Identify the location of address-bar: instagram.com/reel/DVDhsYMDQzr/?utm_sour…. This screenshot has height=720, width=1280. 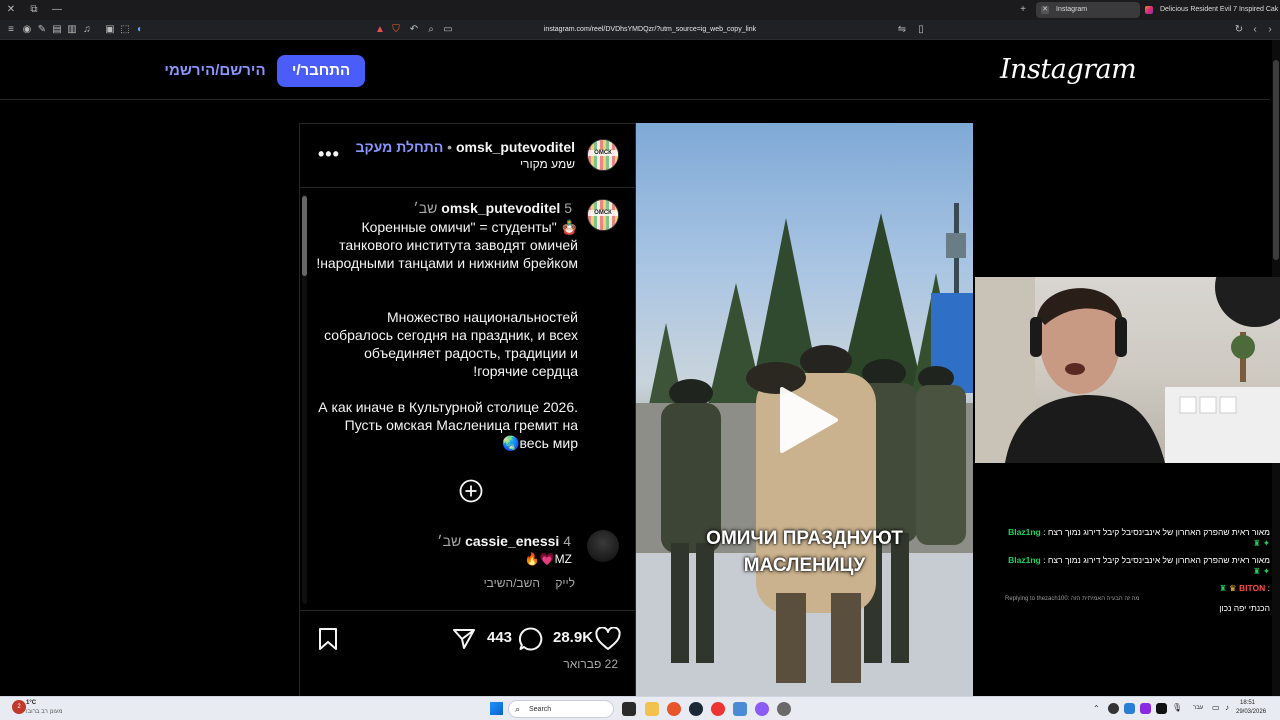
(650, 30).